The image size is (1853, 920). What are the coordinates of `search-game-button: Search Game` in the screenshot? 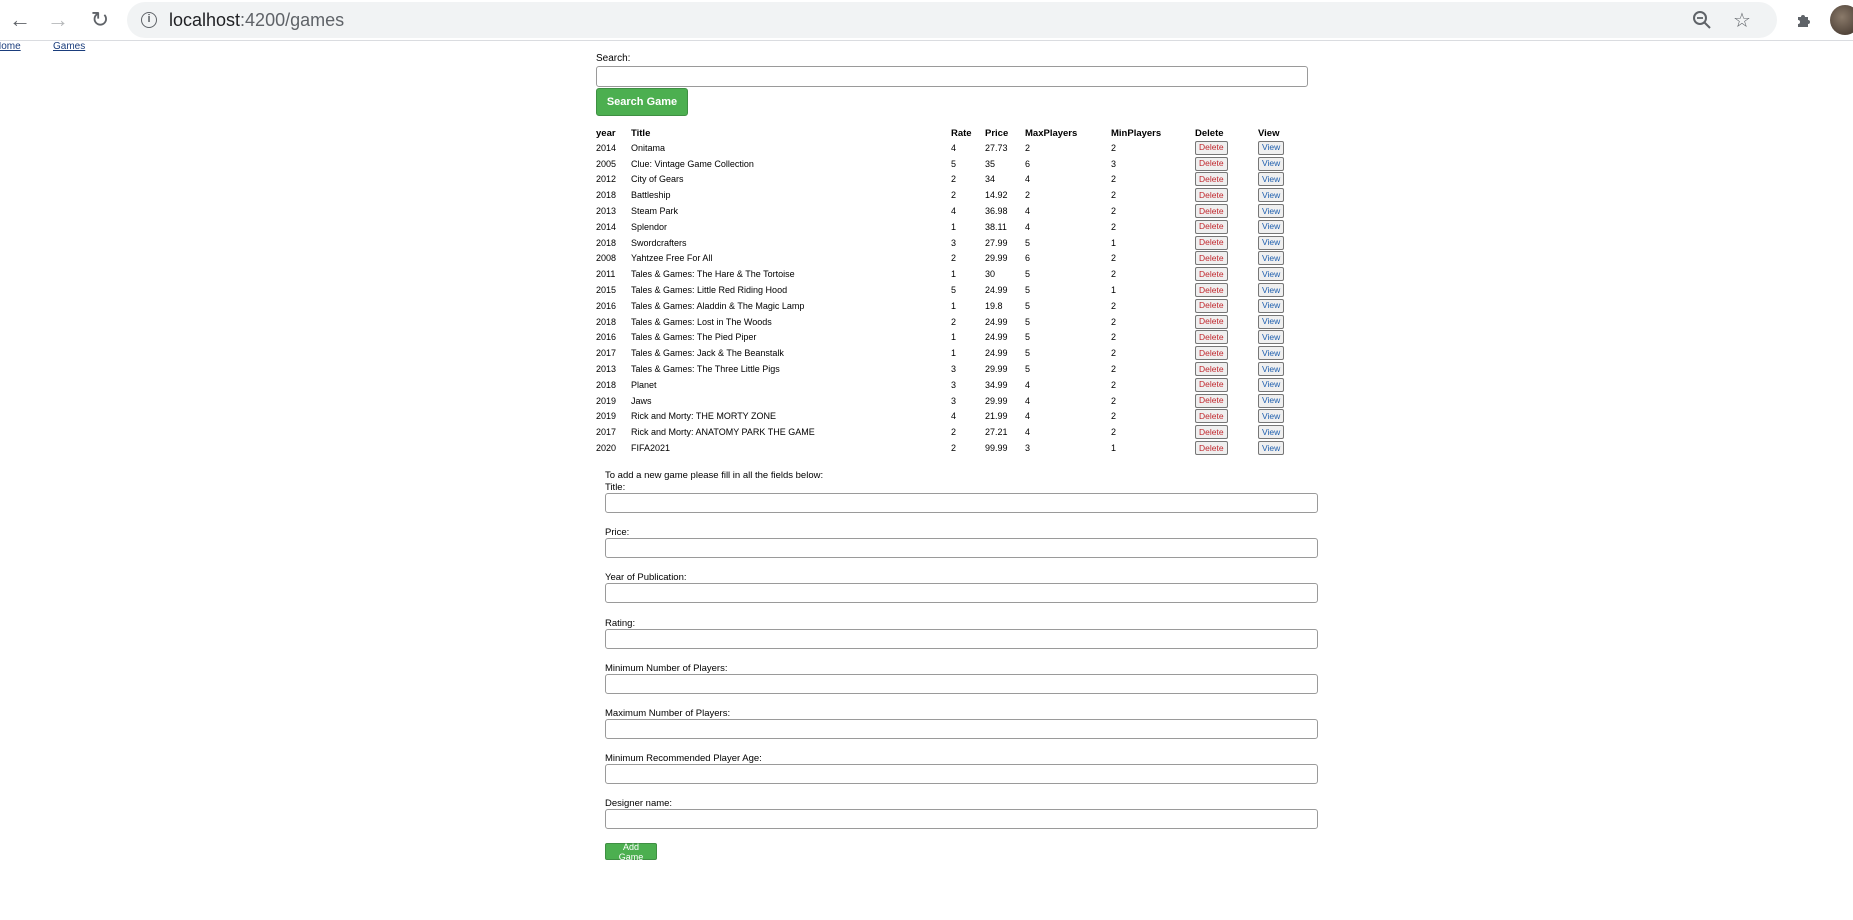 It's located at (642, 102).